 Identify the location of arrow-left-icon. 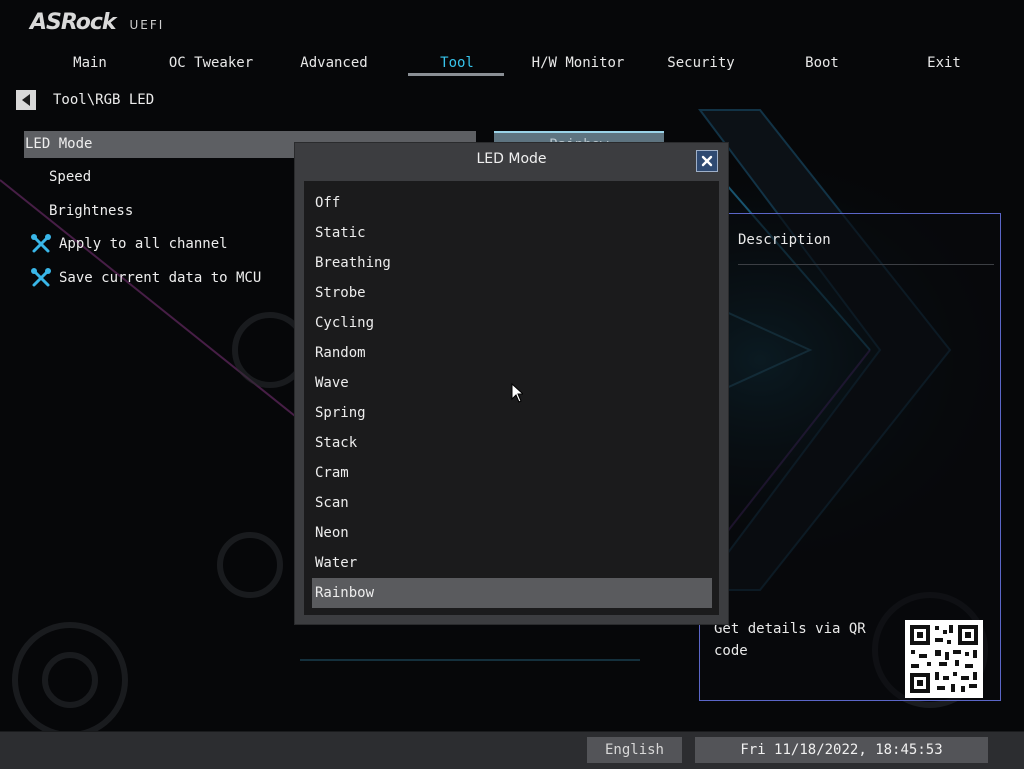
(26, 100).